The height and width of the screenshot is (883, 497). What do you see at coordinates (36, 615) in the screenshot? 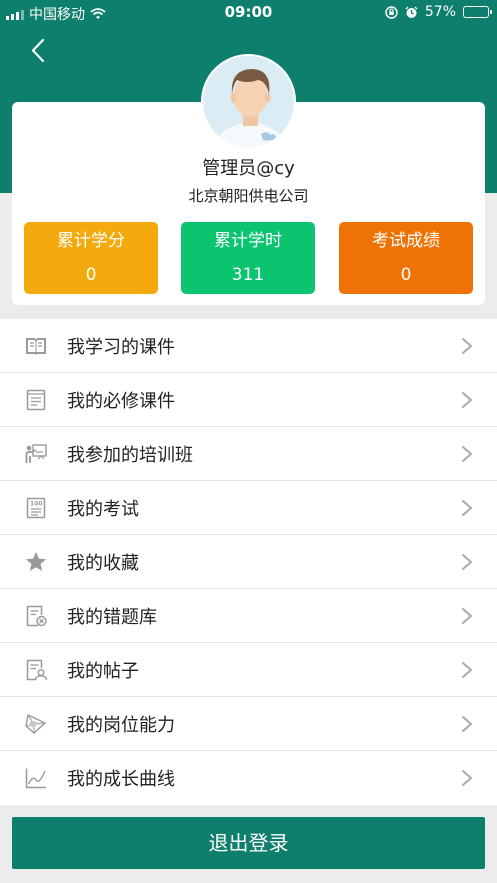
I see `wrong-question-icon` at bounding box center [36, 615].